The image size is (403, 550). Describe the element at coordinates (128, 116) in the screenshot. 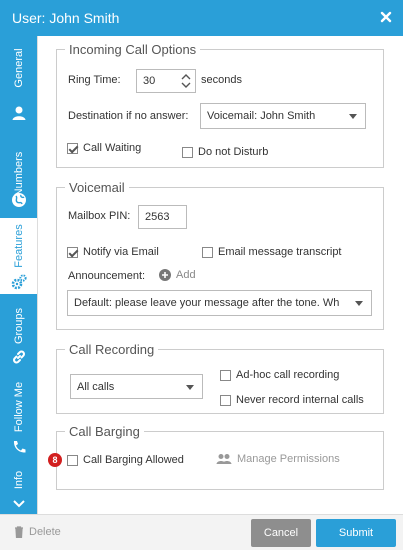

I see `destination-label: Destination if no answer:` at that location.